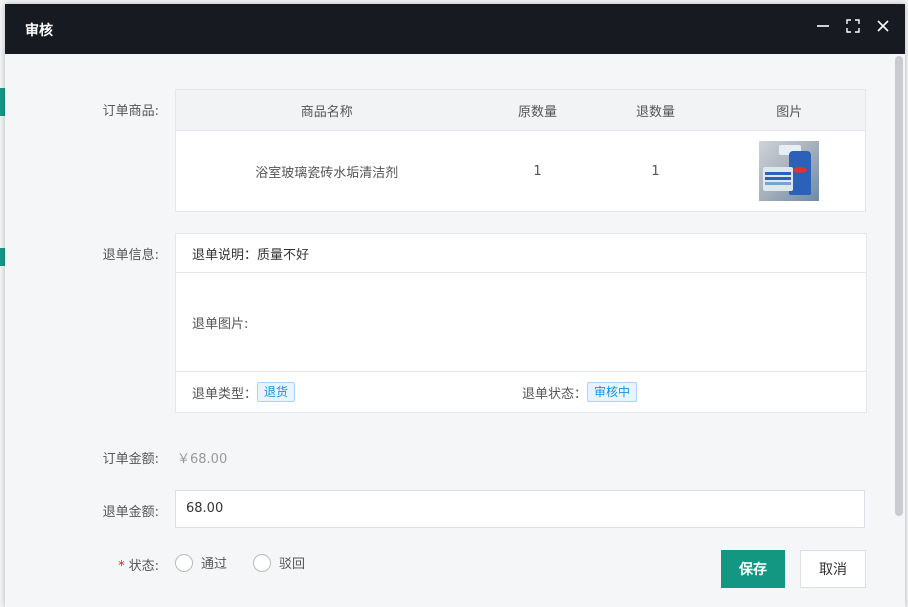 The height and width of the screenshot is (607, 908). Describe the element at coordinates (823, 26) in the screenshot. I see `minimize-icon` at that location.